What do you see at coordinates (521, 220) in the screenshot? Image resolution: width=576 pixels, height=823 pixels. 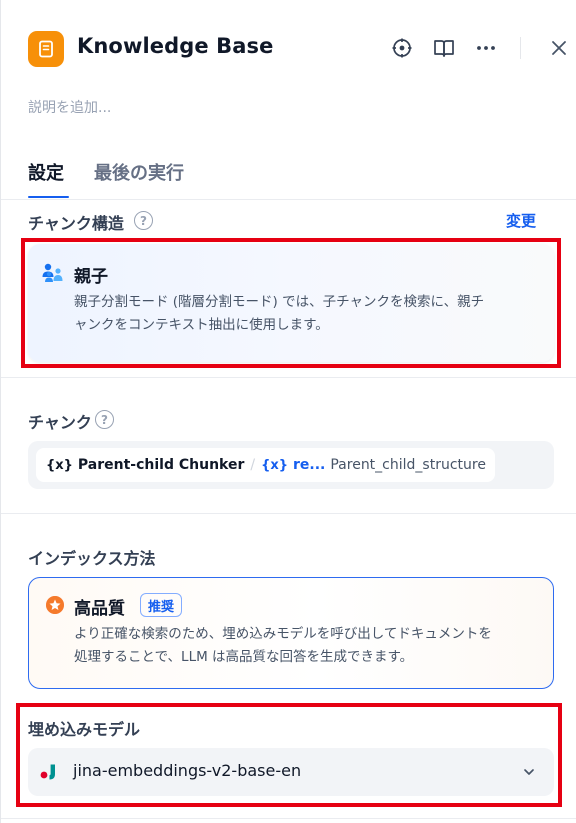 I see `change-structure-button: 変更` at bounding box center [521, 220].